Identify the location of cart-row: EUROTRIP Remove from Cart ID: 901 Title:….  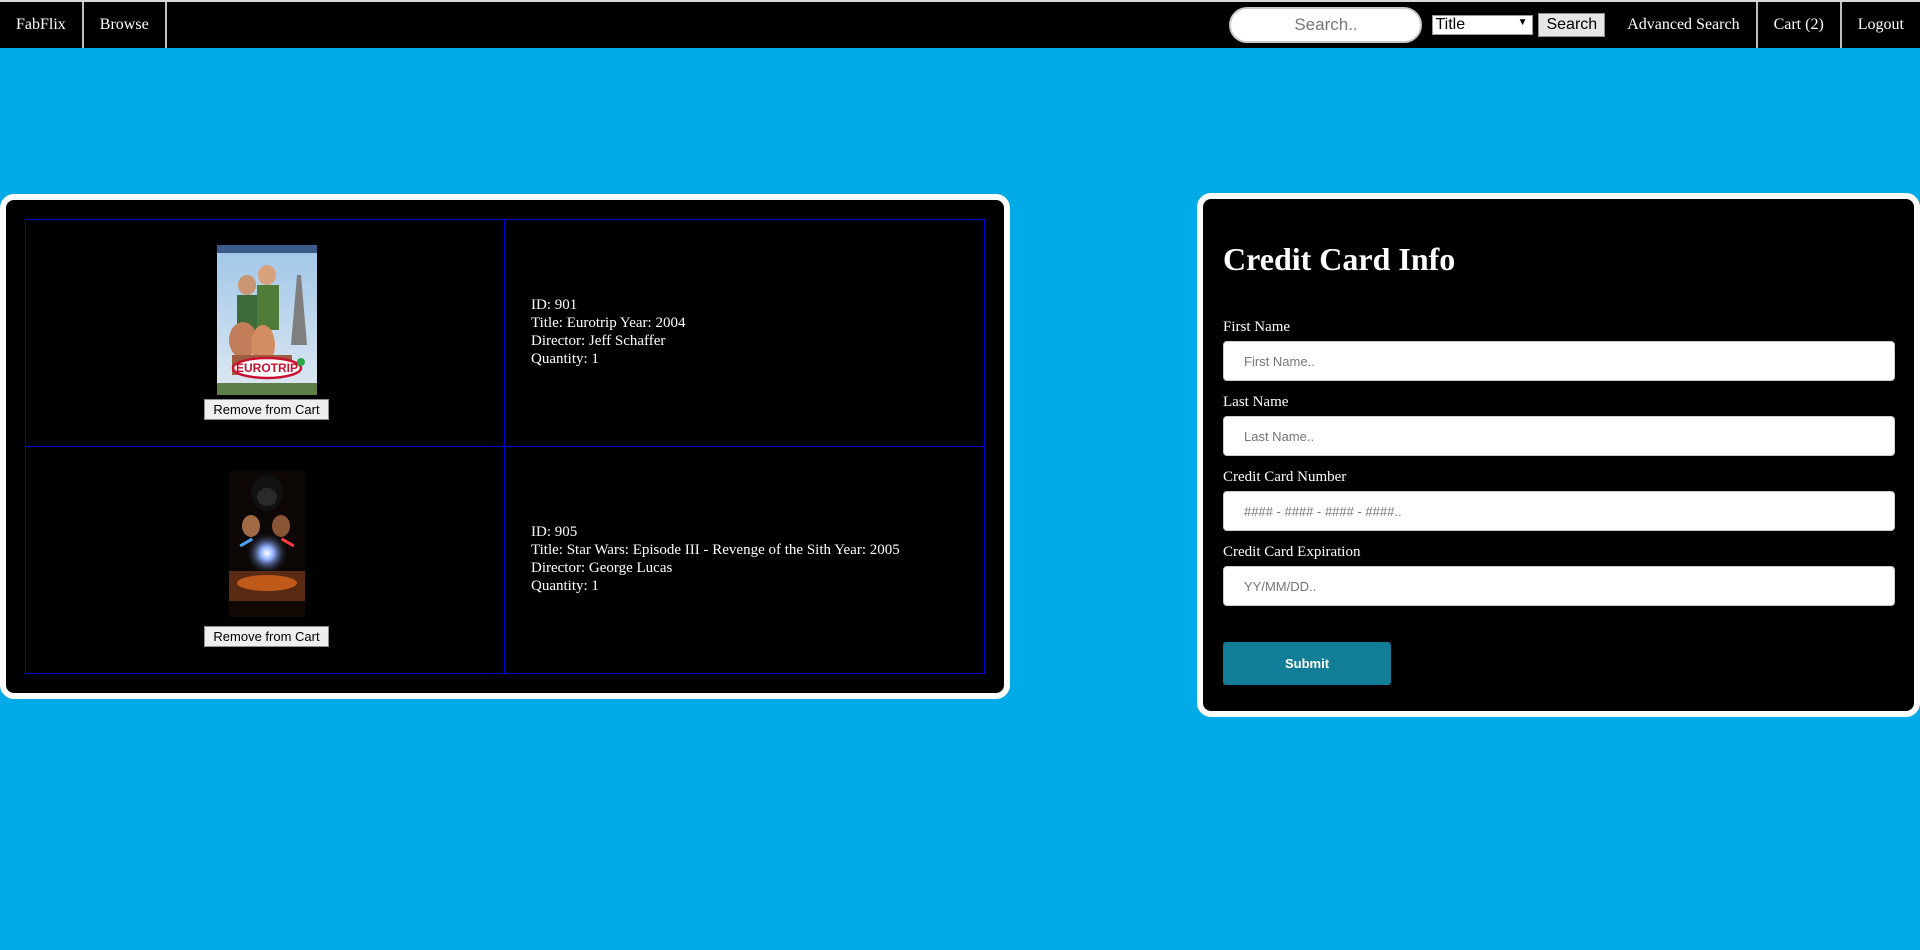
(505, 333).